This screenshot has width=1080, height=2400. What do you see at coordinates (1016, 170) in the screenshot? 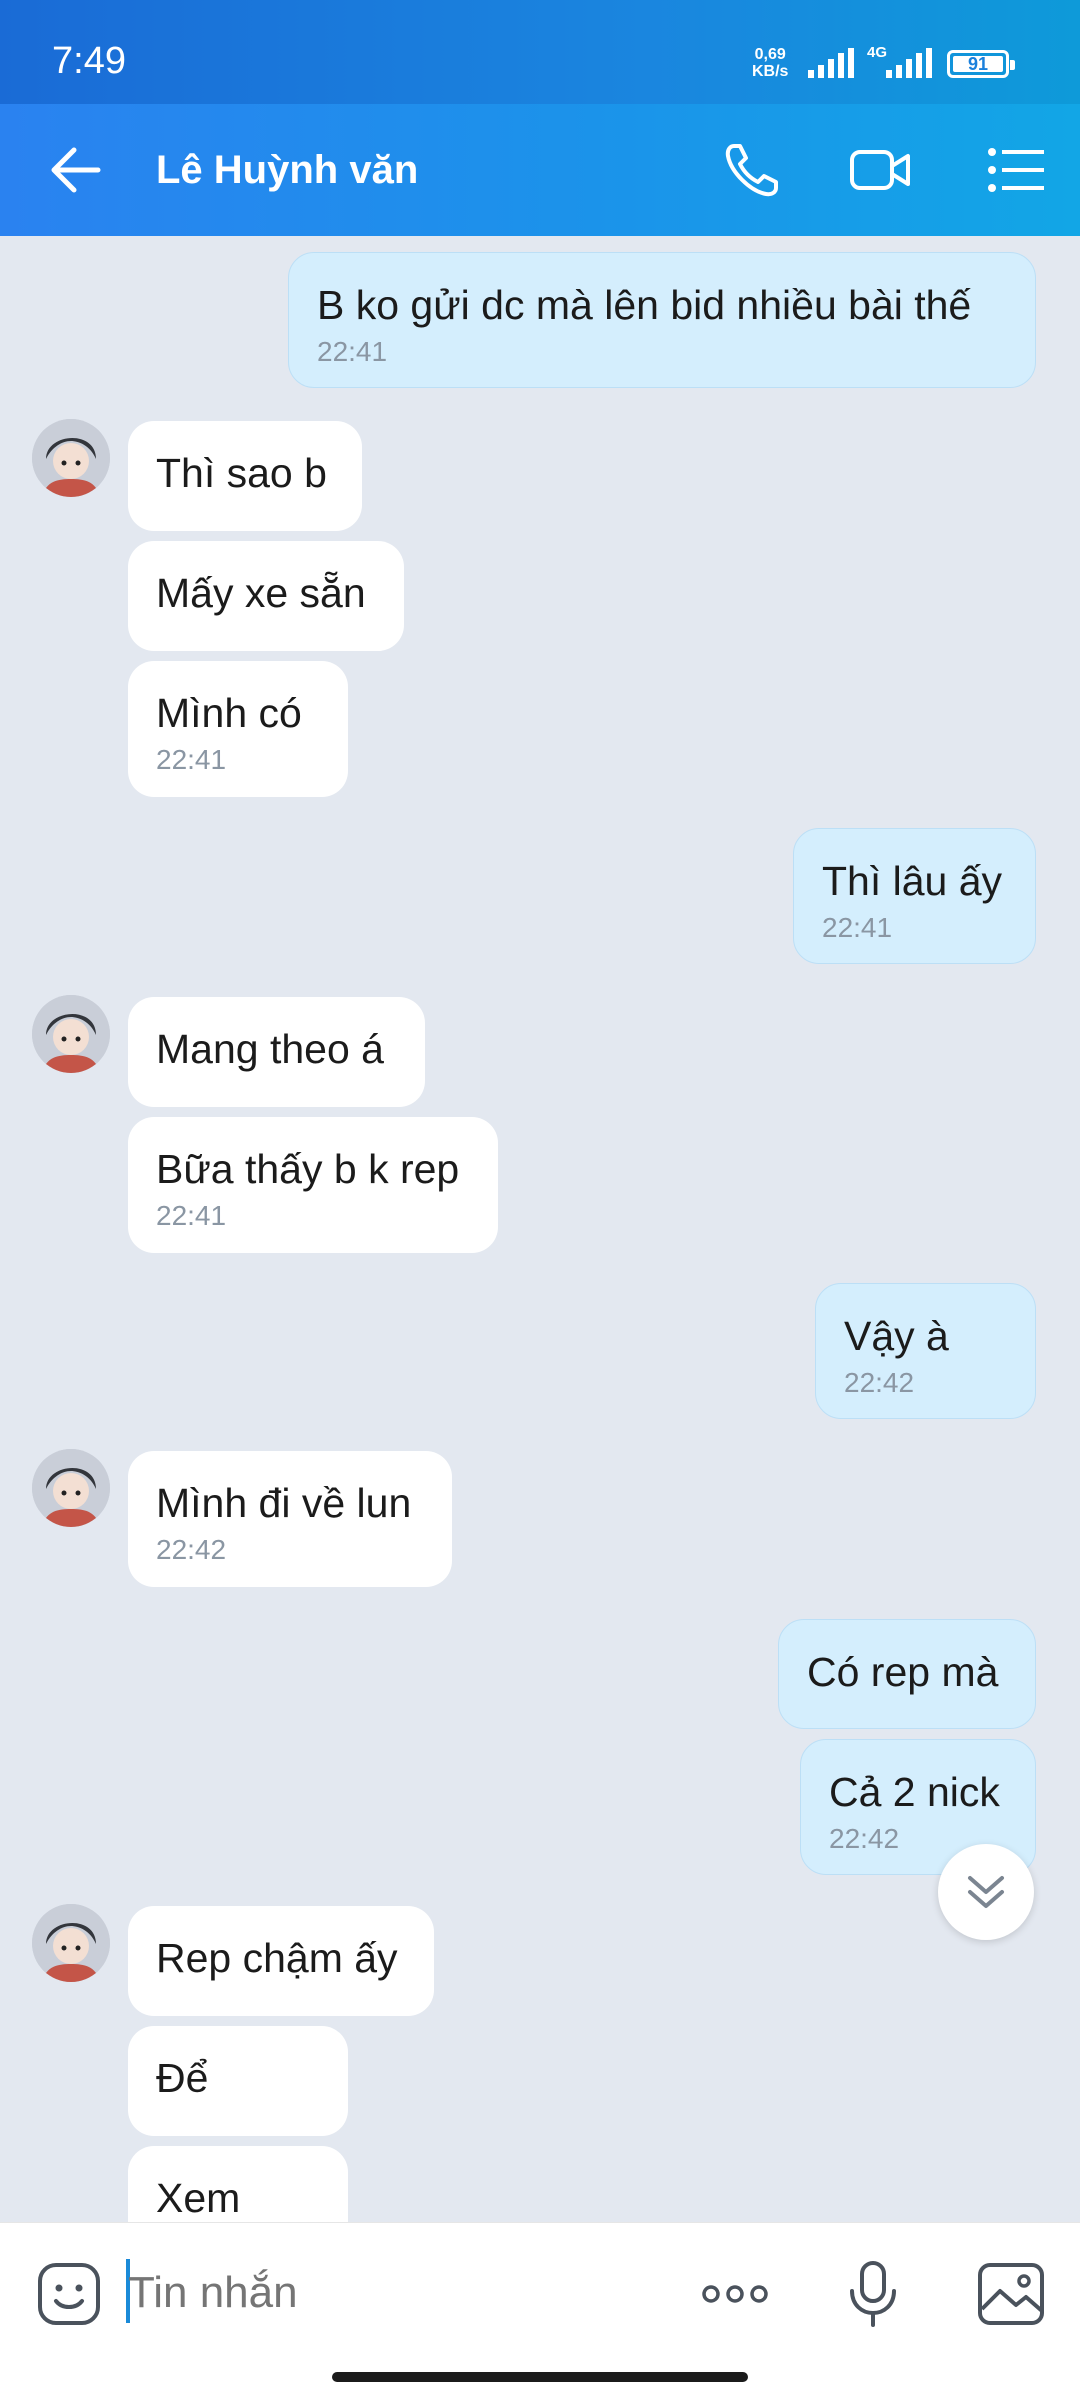
I see `menu-list-icon` at bounding box center [1016, 170].